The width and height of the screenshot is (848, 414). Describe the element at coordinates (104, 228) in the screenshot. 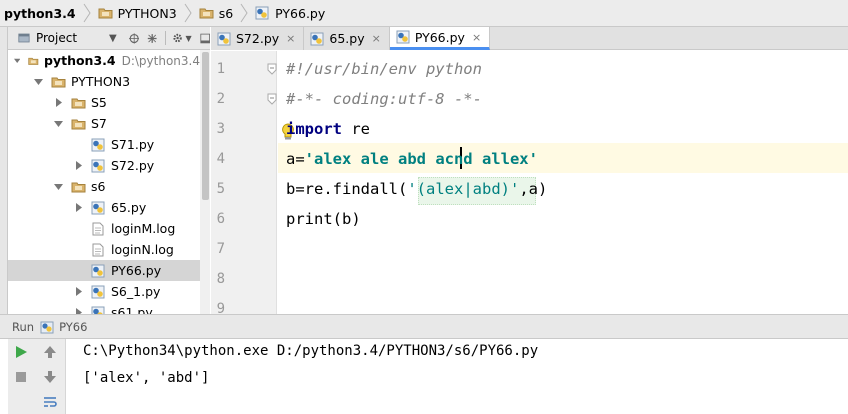

I see `tree-item: loginM.log` at that location.